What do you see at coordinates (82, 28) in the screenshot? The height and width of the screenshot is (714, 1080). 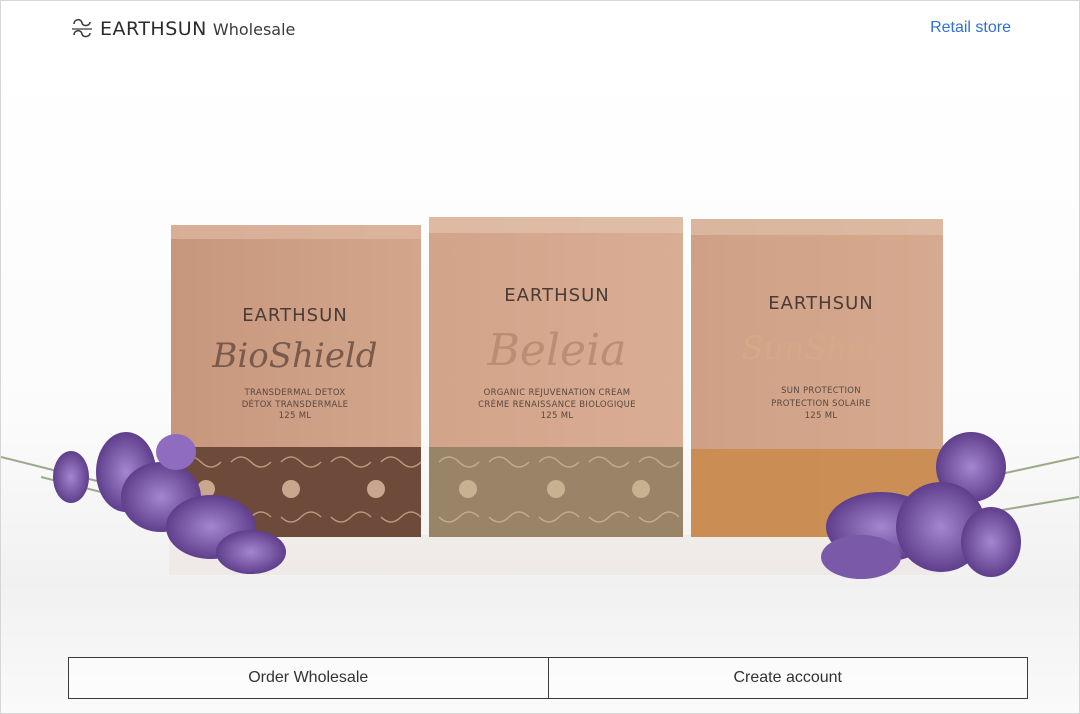 I see `earthsun-logo-icon` at bounding box center [82, 28].